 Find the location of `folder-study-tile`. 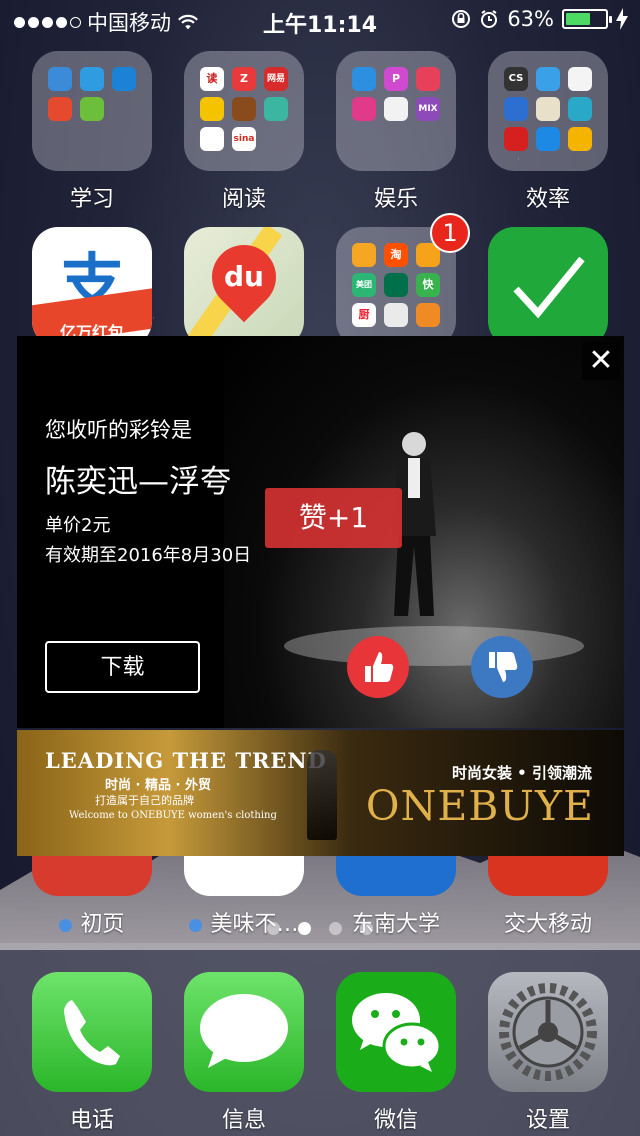

folder-study-tile is located at coordinates (92, 111).